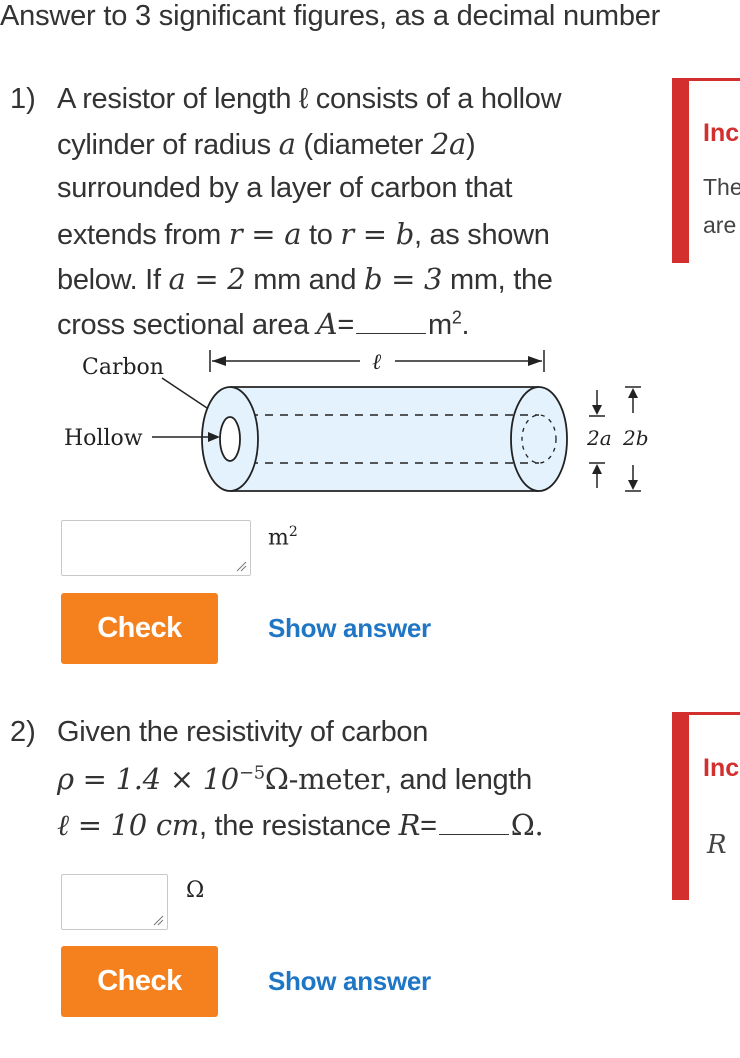  What do you see at coordinates (156, 548) in the screenshot?
I see `answer-input-q1` at bounding box center [156, 548].